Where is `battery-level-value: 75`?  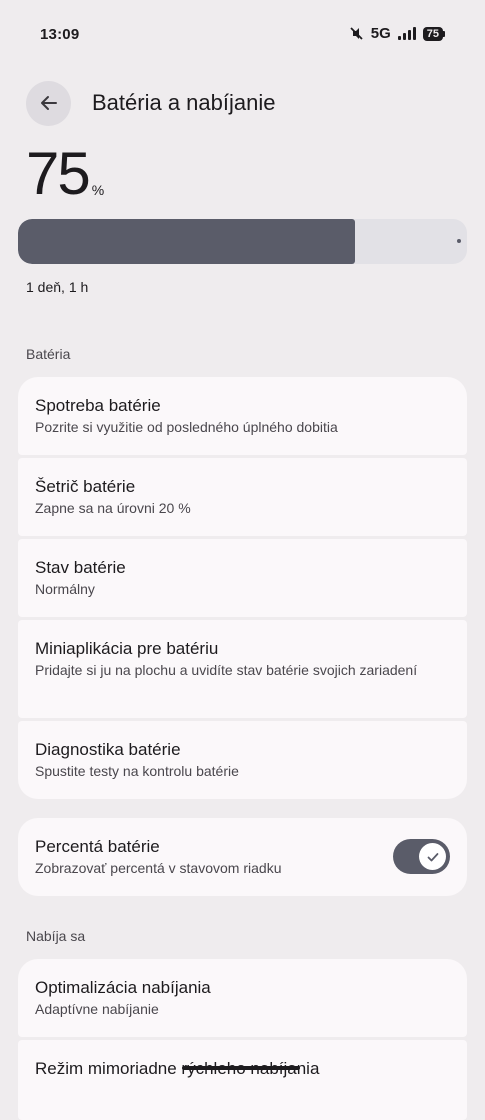 battery-level-value: 75 is located at coordinates (58, 173).